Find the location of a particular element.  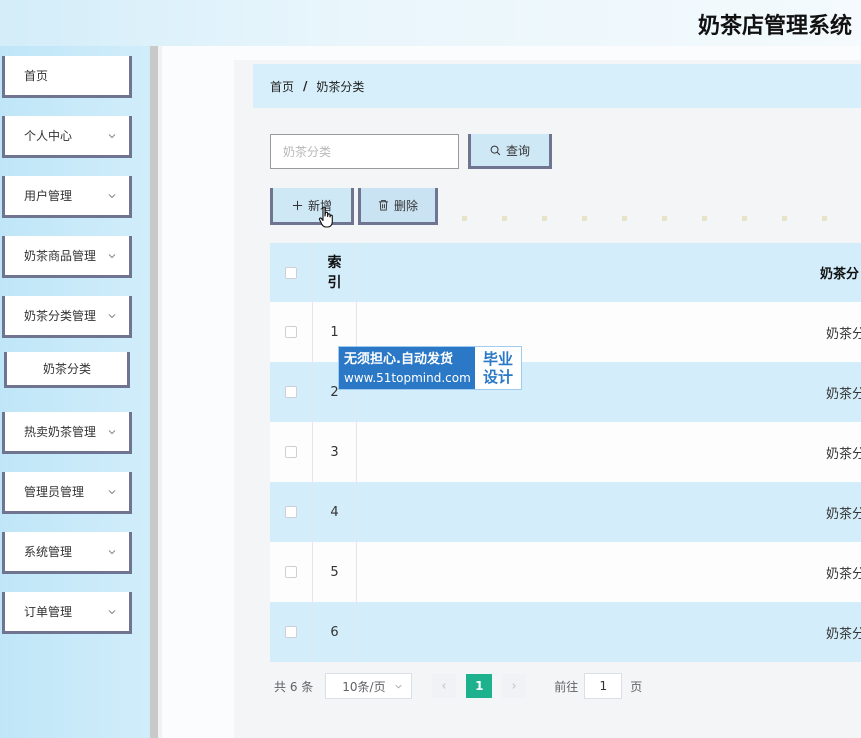

row-index: 6 is located at coordinates (335, 632).